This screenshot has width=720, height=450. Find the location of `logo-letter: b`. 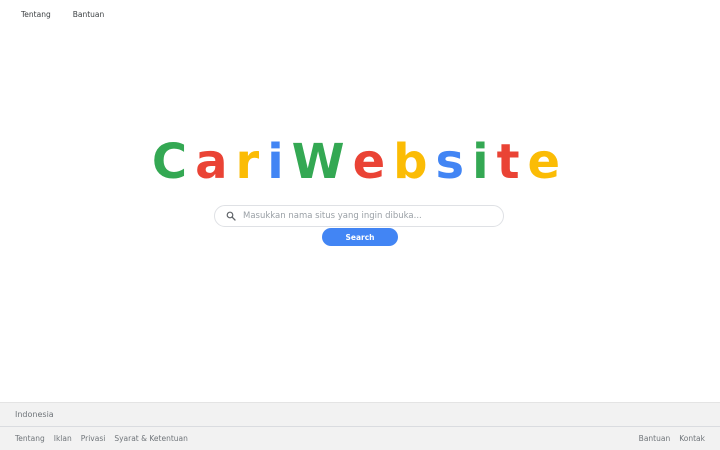

logo-letter: b is located at coordinates (414, 162).